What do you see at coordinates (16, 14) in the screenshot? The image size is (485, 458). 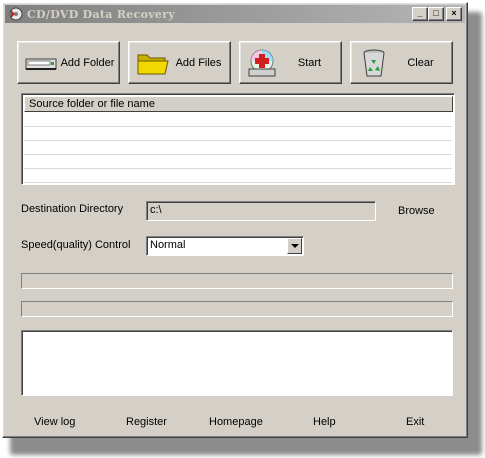 I see `app-icon` at bounding box center [16, 14].